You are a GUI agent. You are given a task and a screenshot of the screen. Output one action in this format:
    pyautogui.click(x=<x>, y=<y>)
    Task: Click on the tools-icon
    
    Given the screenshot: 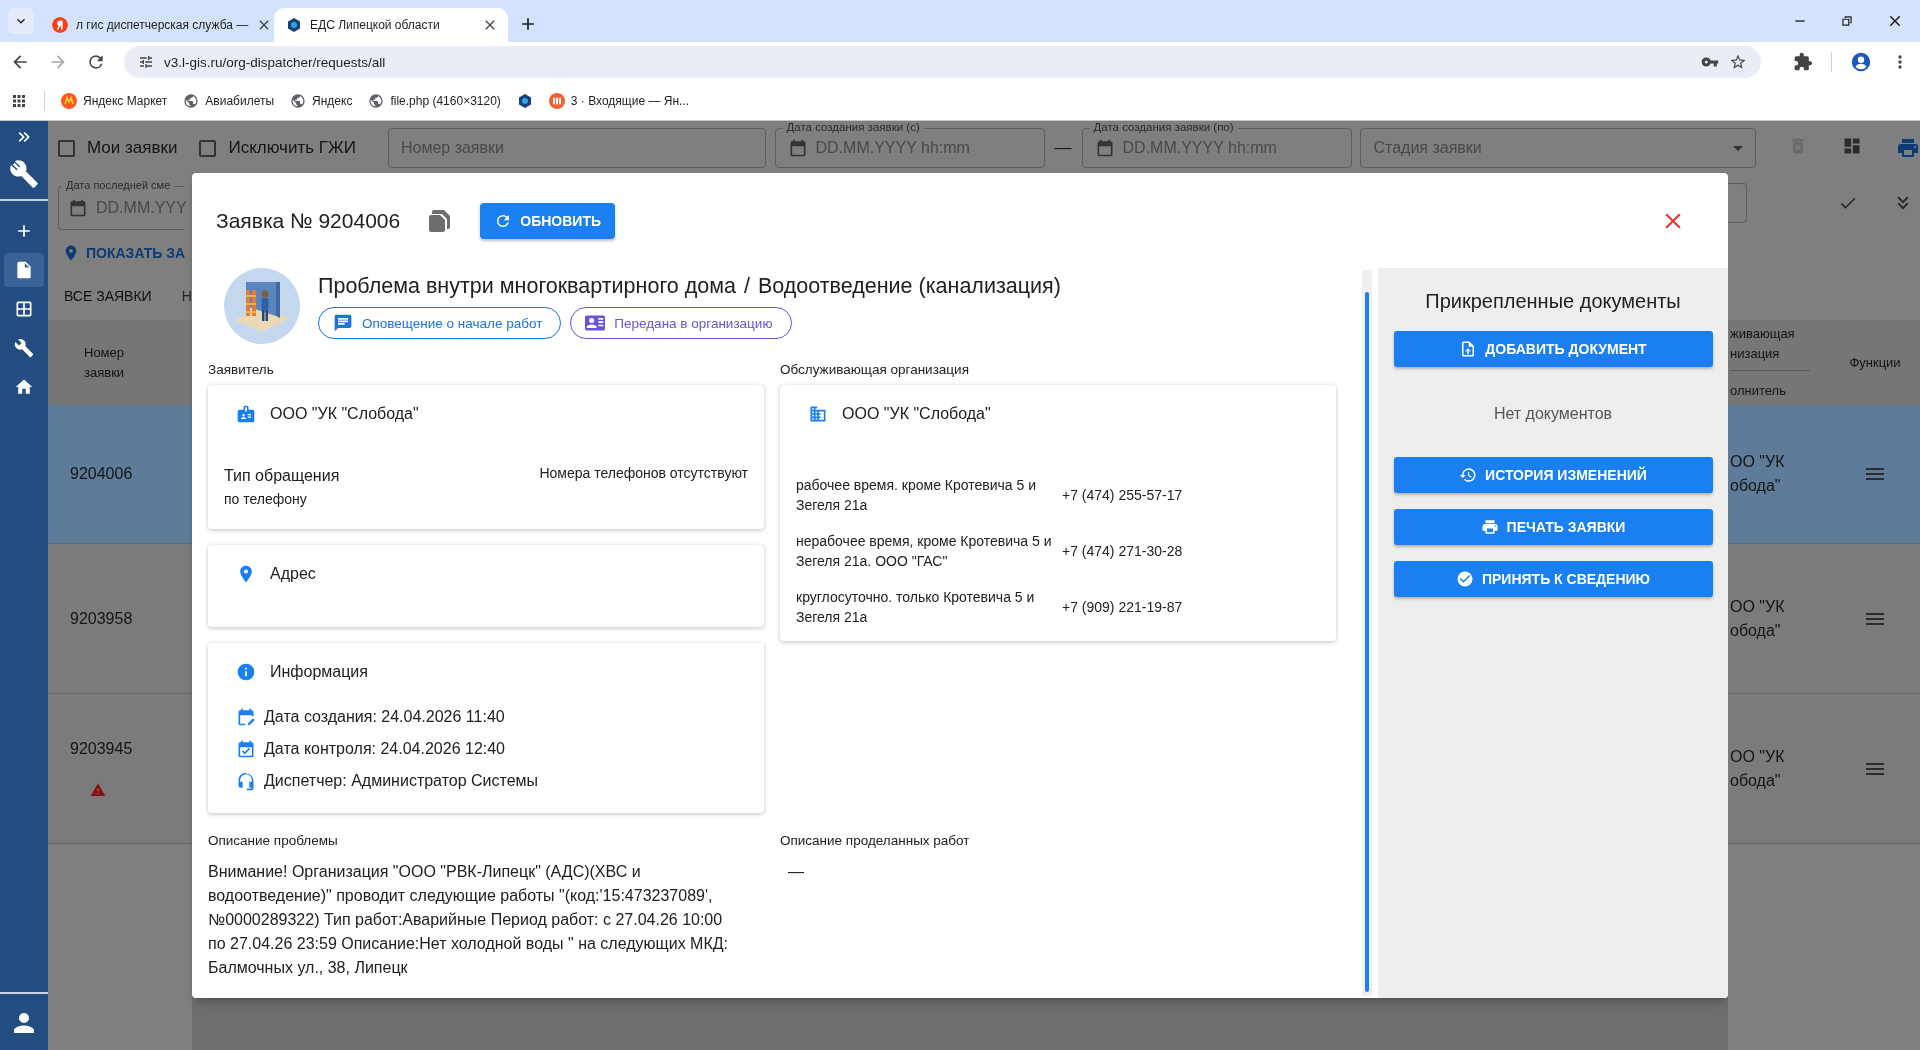 What is the action you would take?
    pyautogui.click(x=24, y=174)
    